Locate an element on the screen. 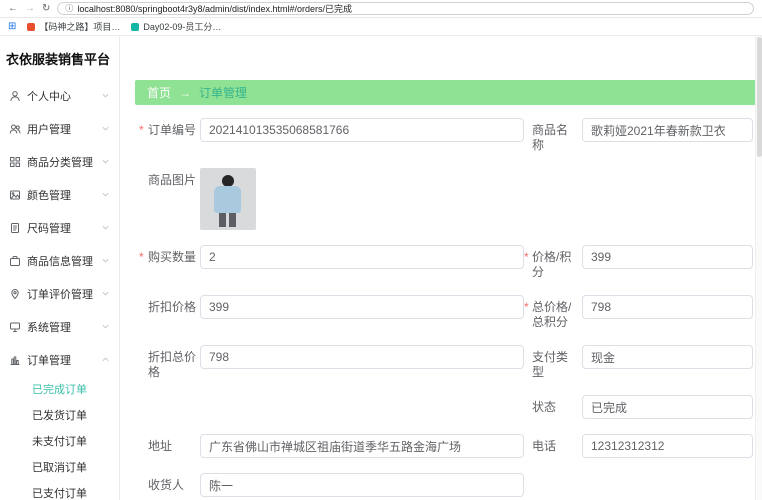  sidebar-item-label: 尺码管理 is located at coordinates (49, 228).